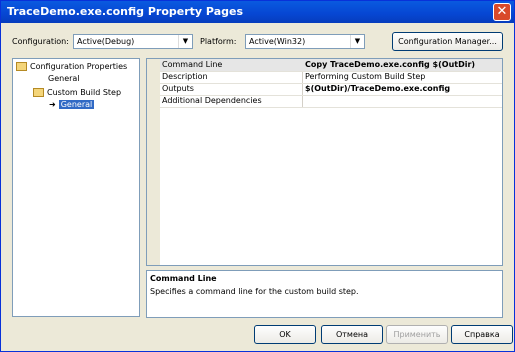 This screenshot has width=515, height=352. I want to click on help-button: Справка, so click(482, 334).